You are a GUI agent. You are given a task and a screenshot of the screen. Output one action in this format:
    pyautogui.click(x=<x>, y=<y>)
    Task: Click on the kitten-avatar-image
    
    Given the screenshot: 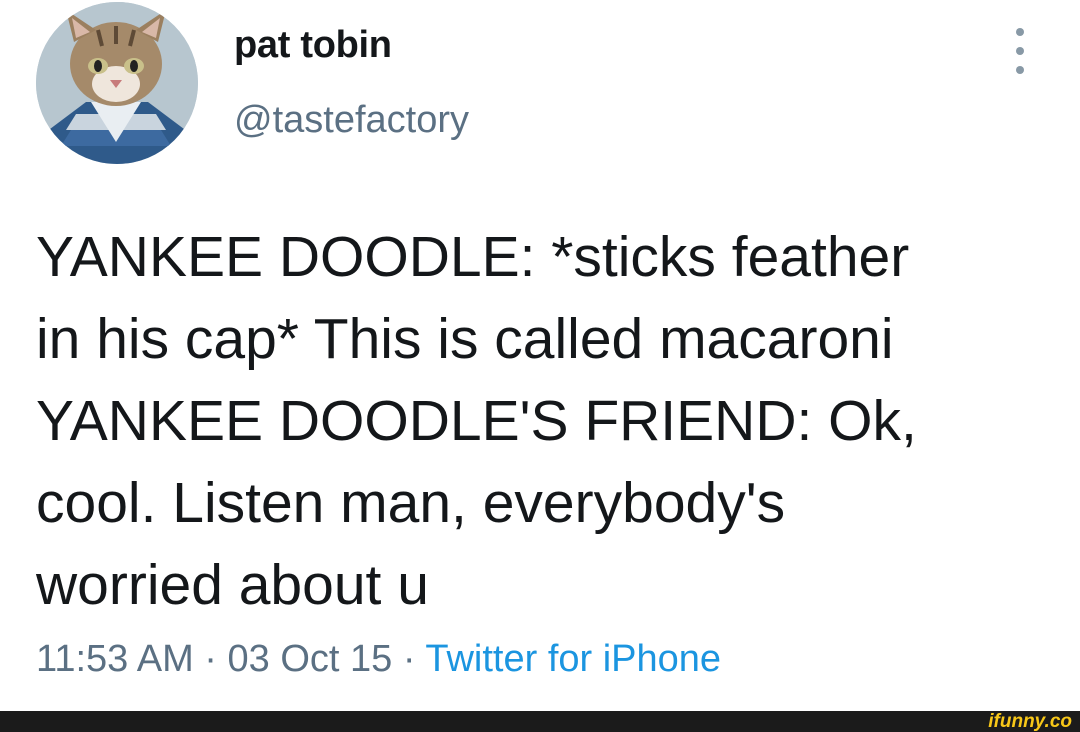 What is the action you would take?
    pyautogui.click(x=117, y=83)
    